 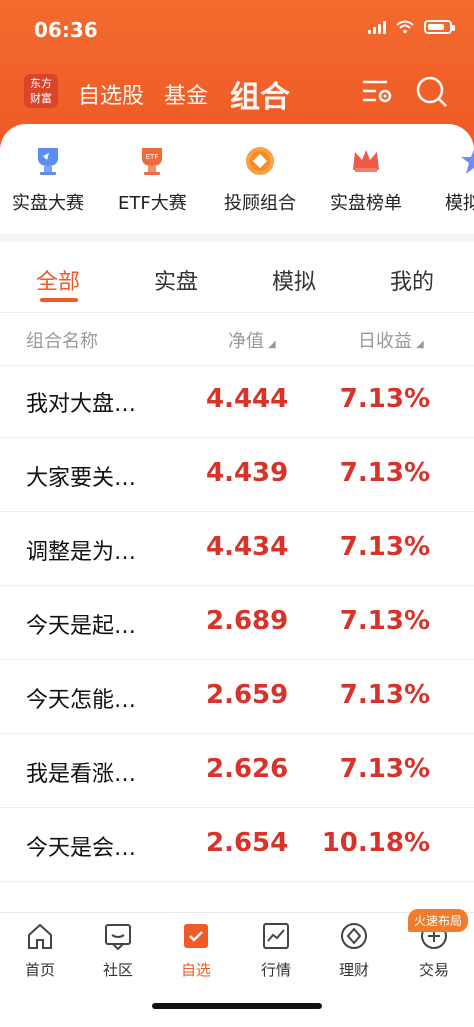 What do you see at coordinates (152, 157) in the screenshot?
I see `svg-text: ETF` at bounding box center [152, 157].